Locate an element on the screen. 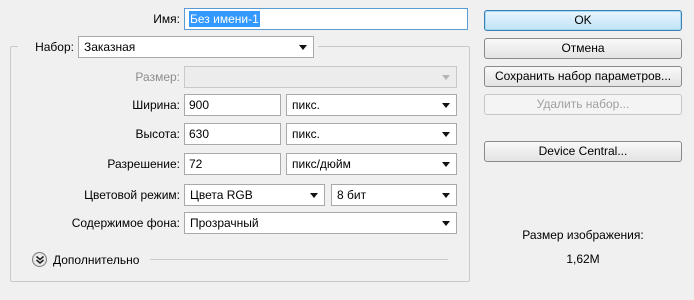 This screenshot has height=300, width=694. preset-select: Заказная is located at coordinates (196, 47).